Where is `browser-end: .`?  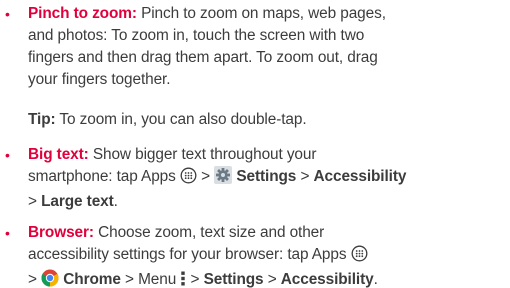 browser-end: . is located at coordinates (375, 279).